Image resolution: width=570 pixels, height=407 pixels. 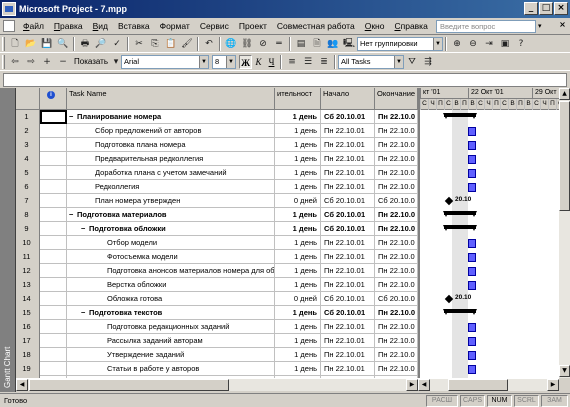 What do you see at coordinates (31, 44) in the screenshot?
I see `open-folder-icon: 📂` at bounding box center [31, 44].